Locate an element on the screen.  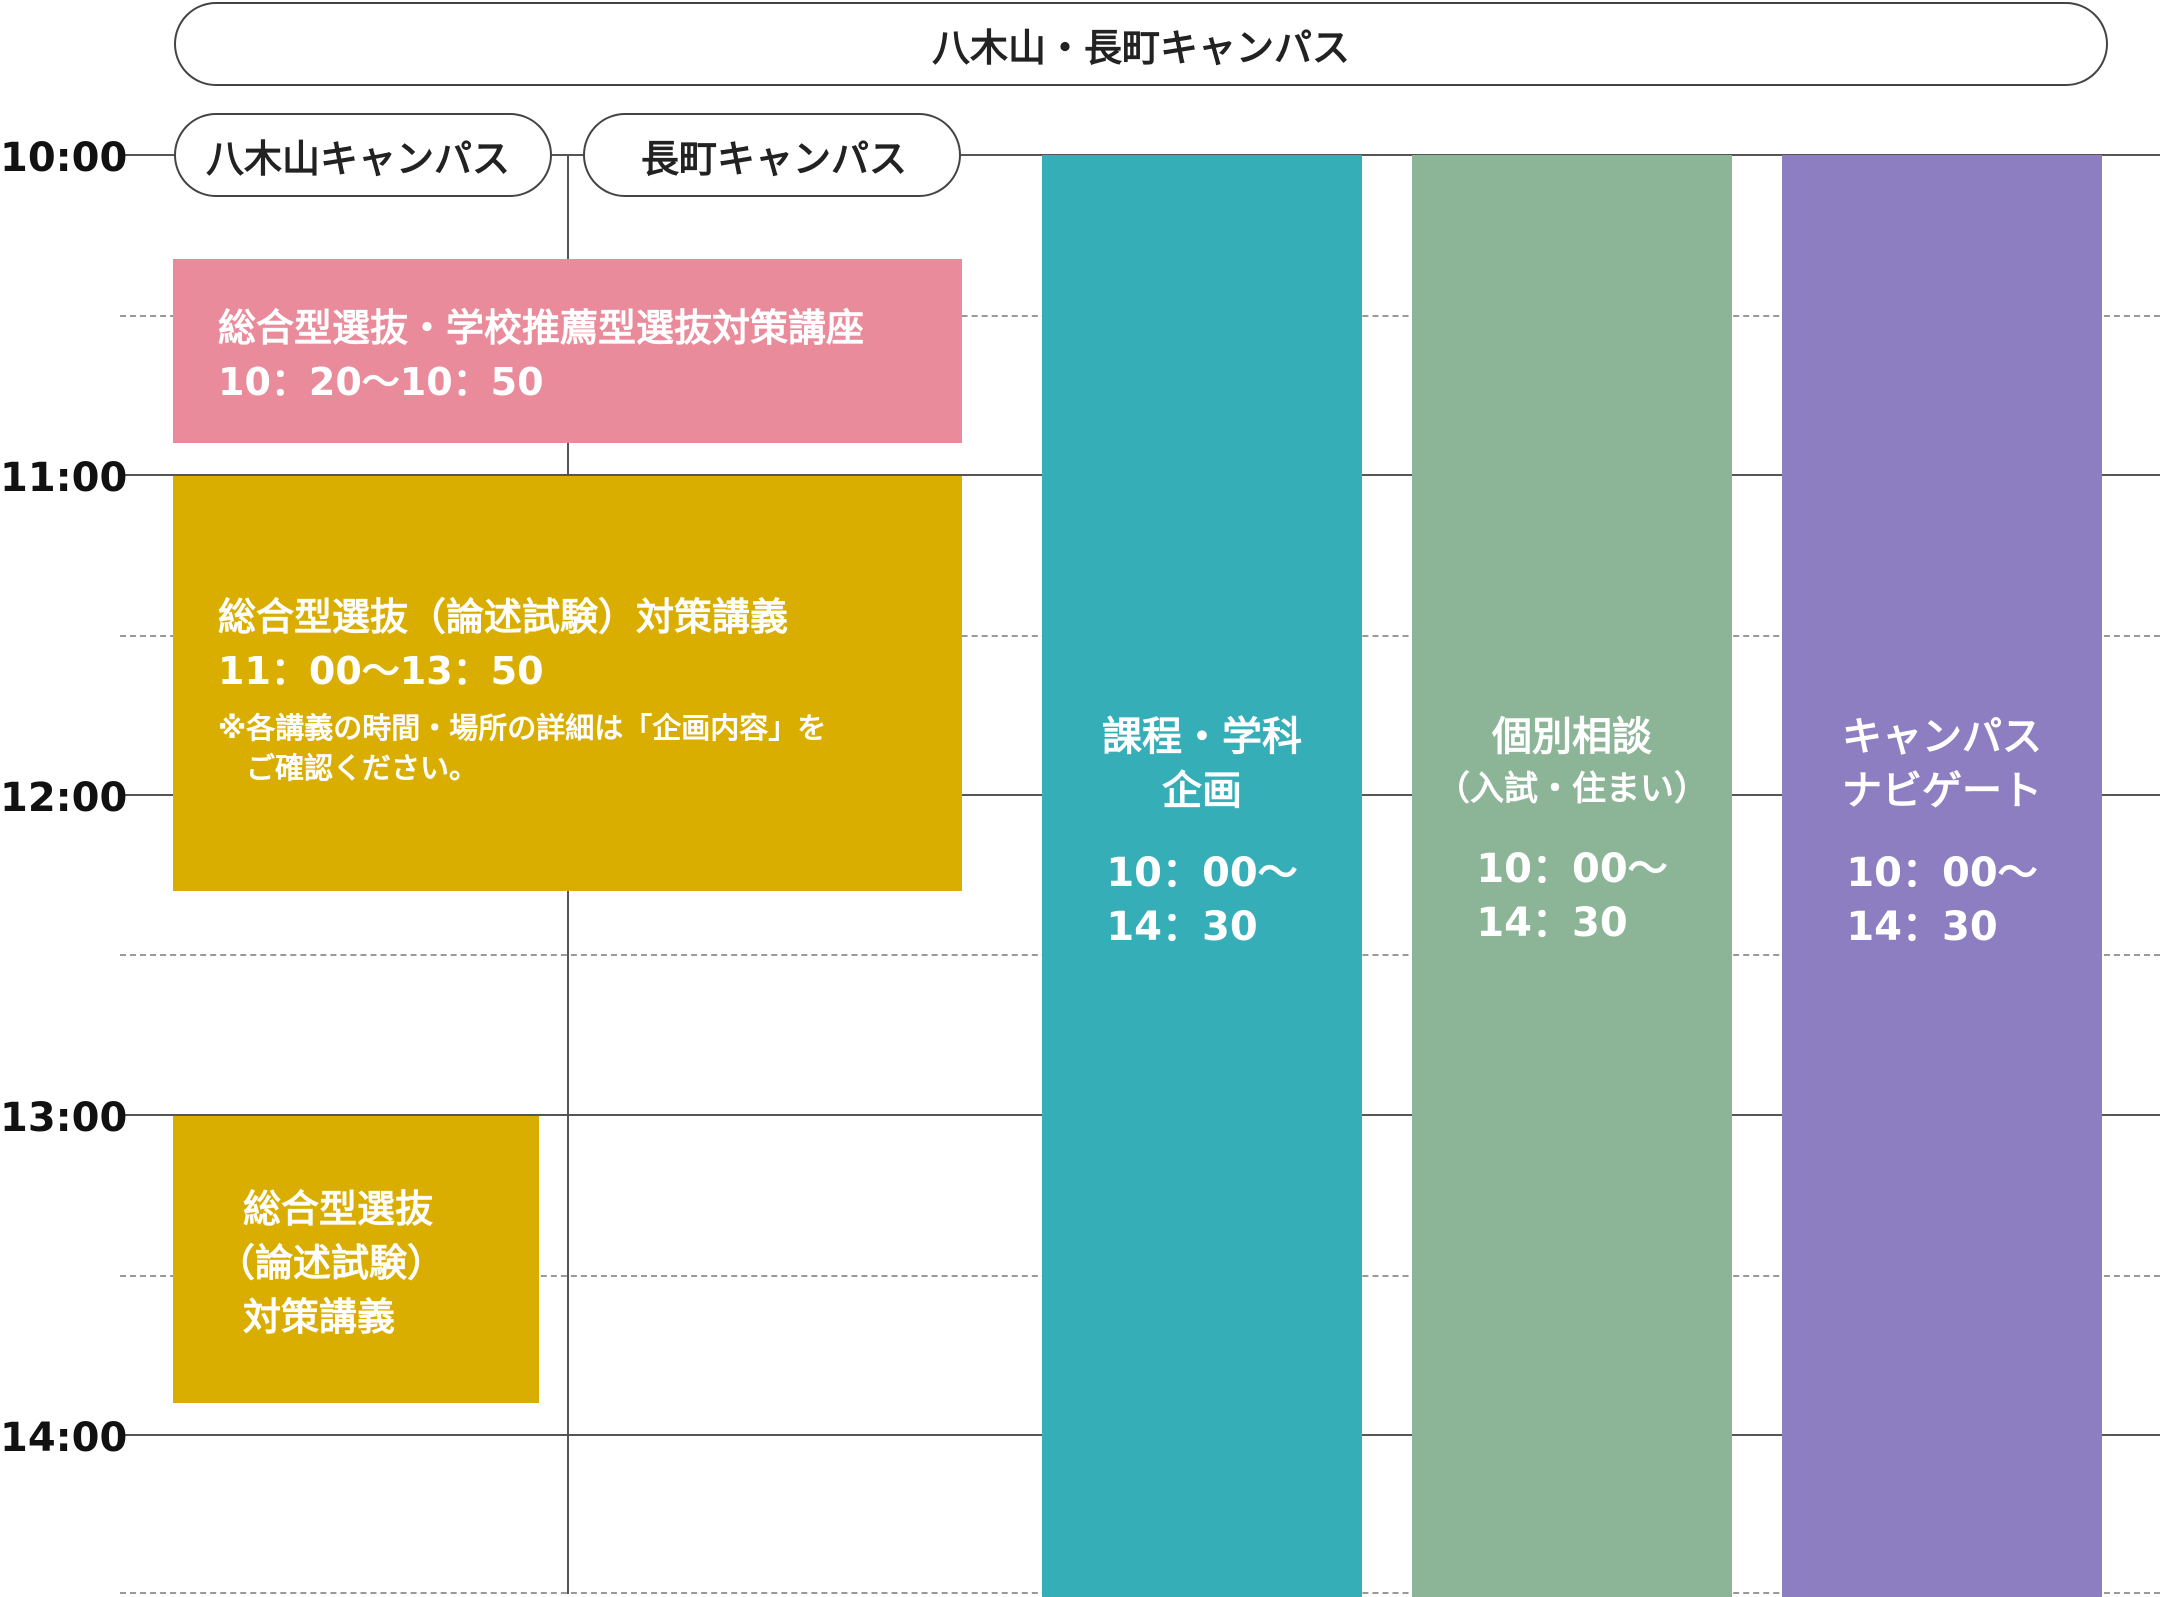
event-time: 11：00〜13：50 is located at coordinates (381, 671).